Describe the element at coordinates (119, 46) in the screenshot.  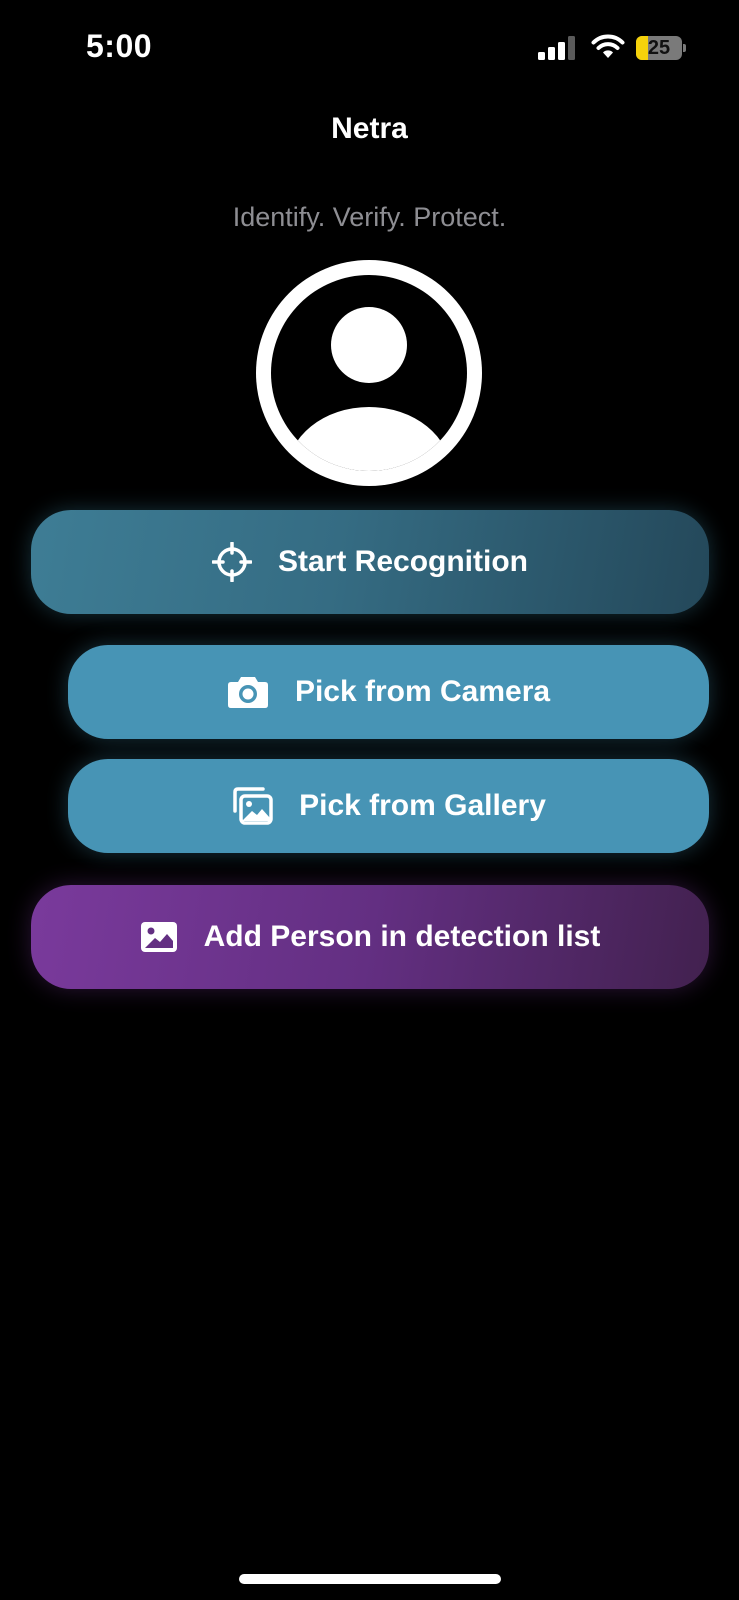
I see `status-time: 5:00` at that location.